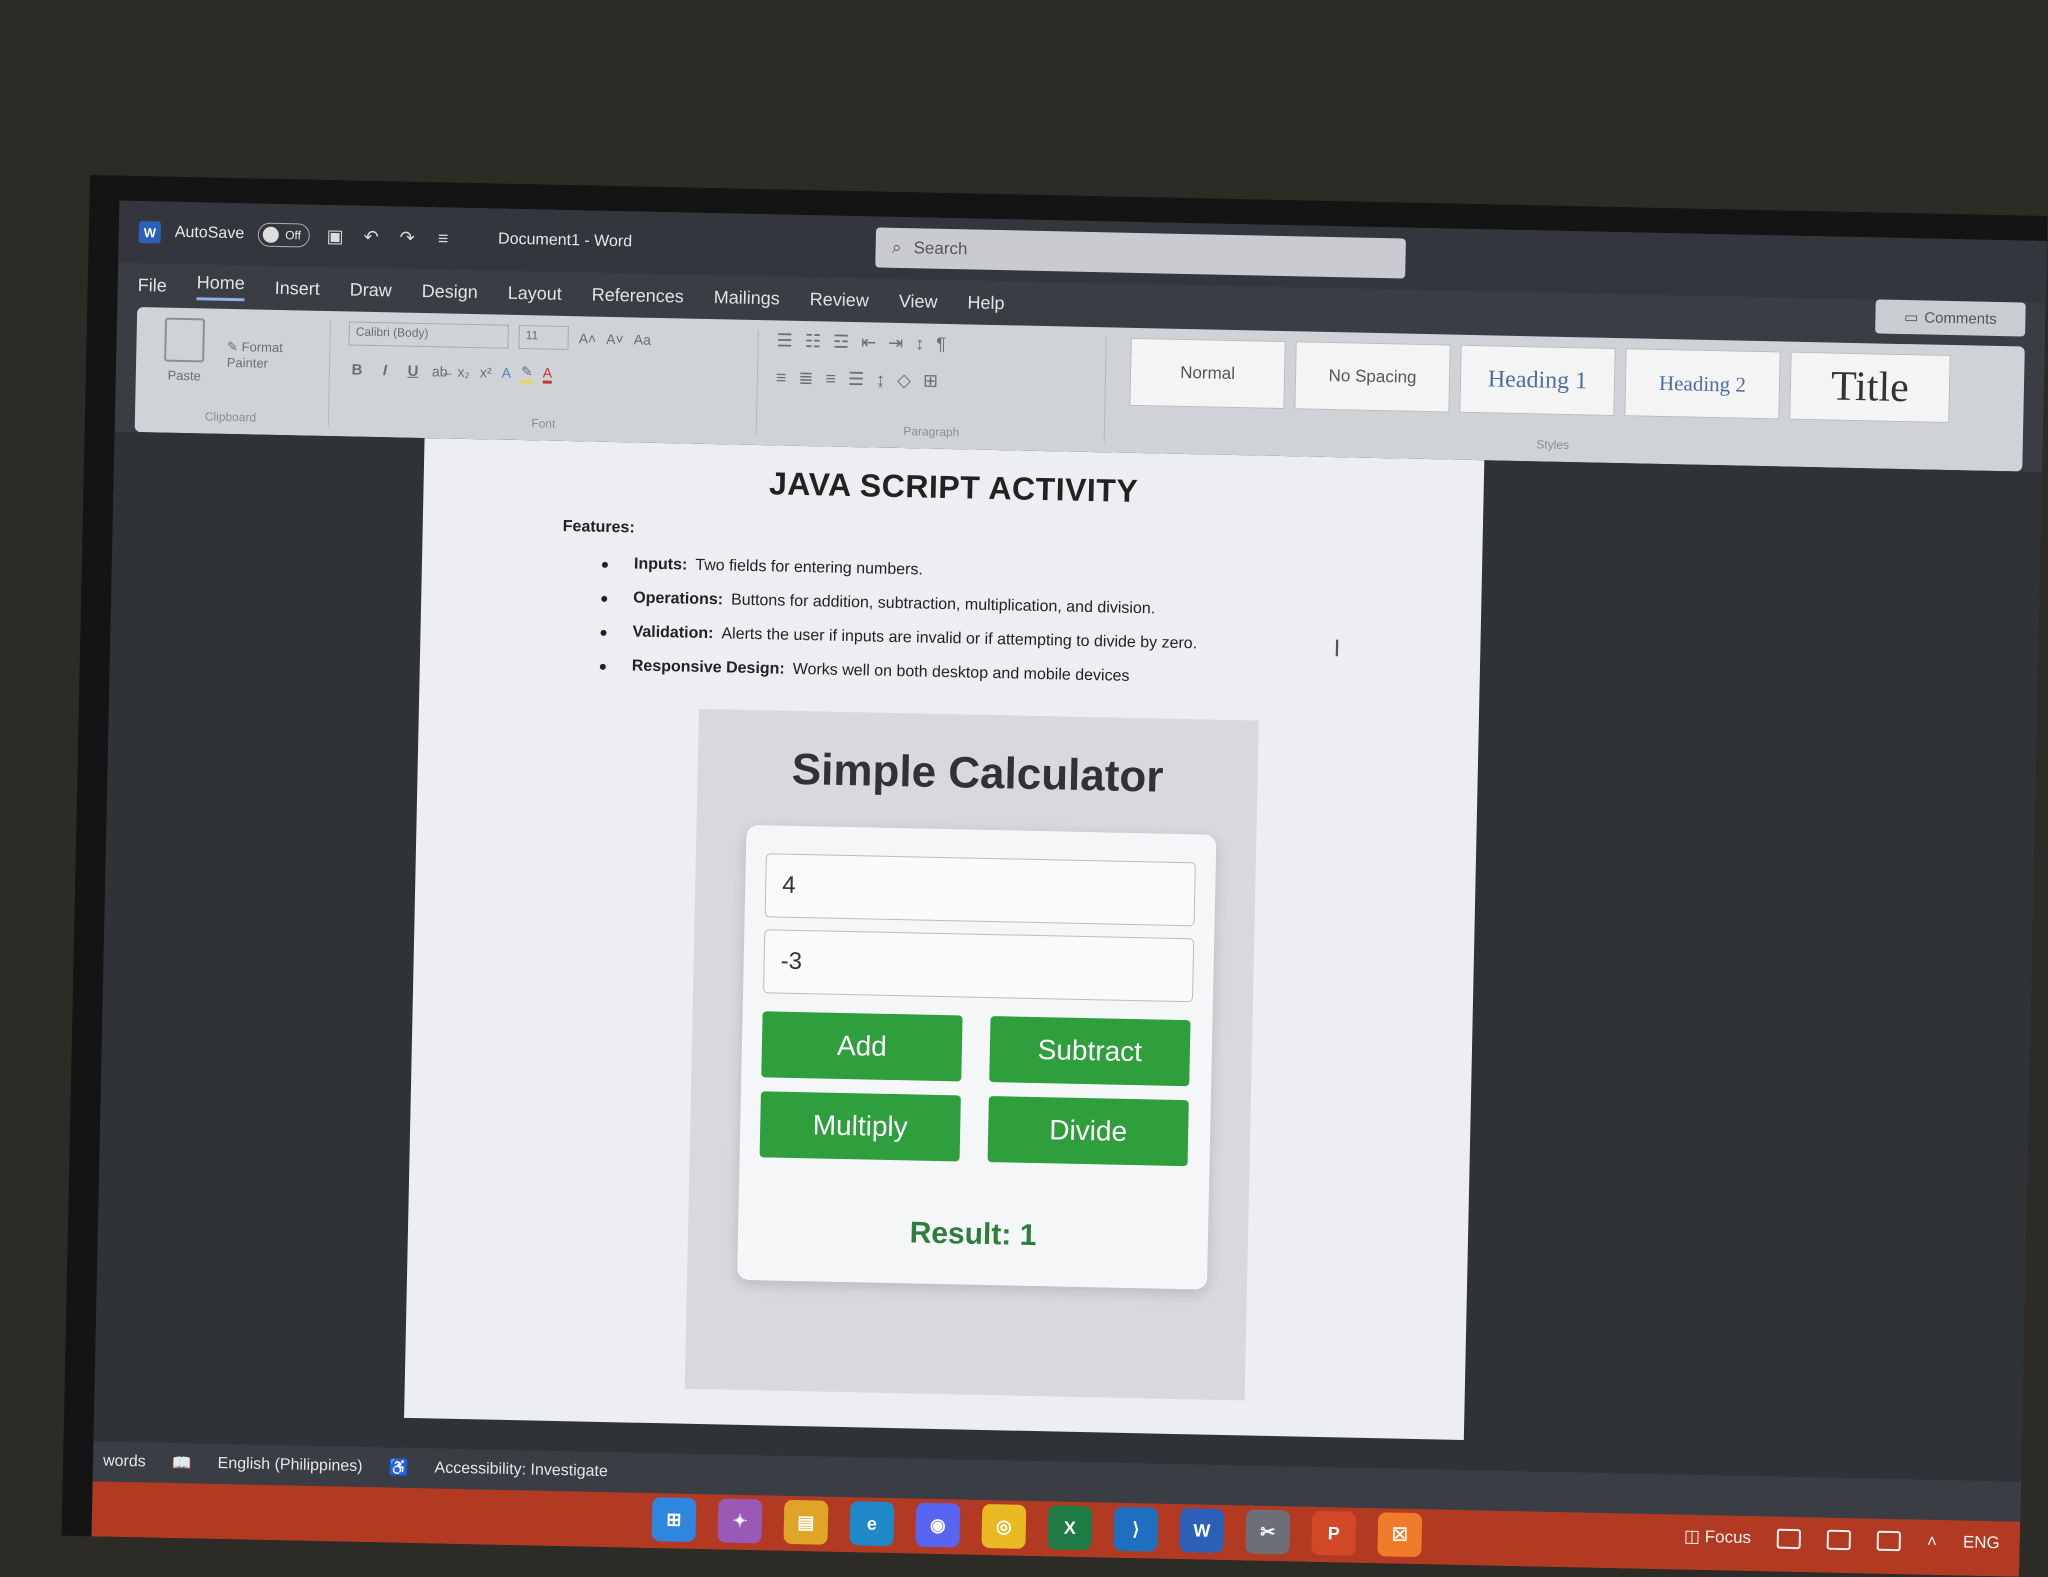 Image resolution: width=2048 pixels, height=1577 pixels. What do you see at coordinates (941, 344) in the screenshot?
I see `pilcrow-icon: ¶` at bounding box center [941, 344].